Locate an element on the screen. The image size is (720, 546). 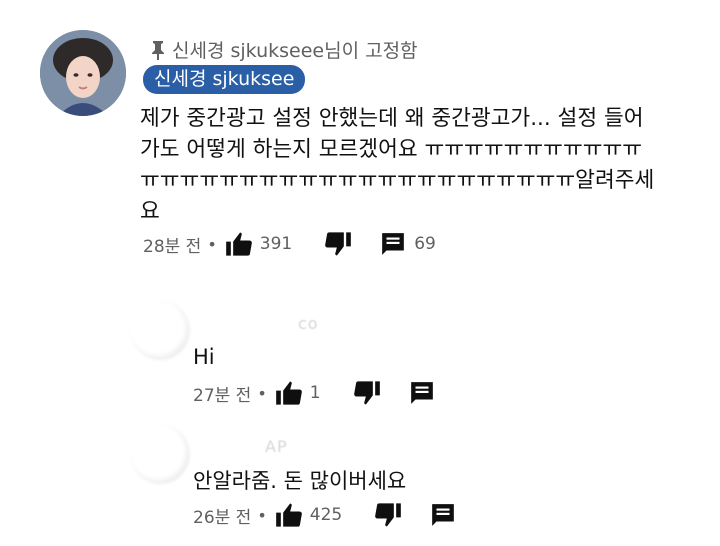
pin-icon is located at coordinates (158, 50).